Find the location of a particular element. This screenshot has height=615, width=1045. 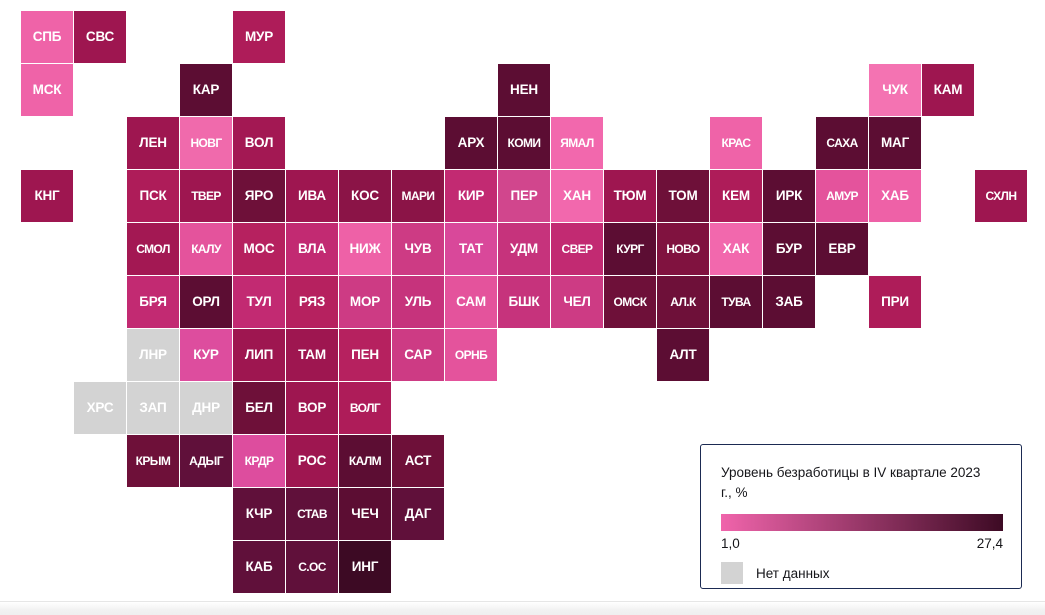

region-tile: ТАМ is located at coordinates (312, 355).